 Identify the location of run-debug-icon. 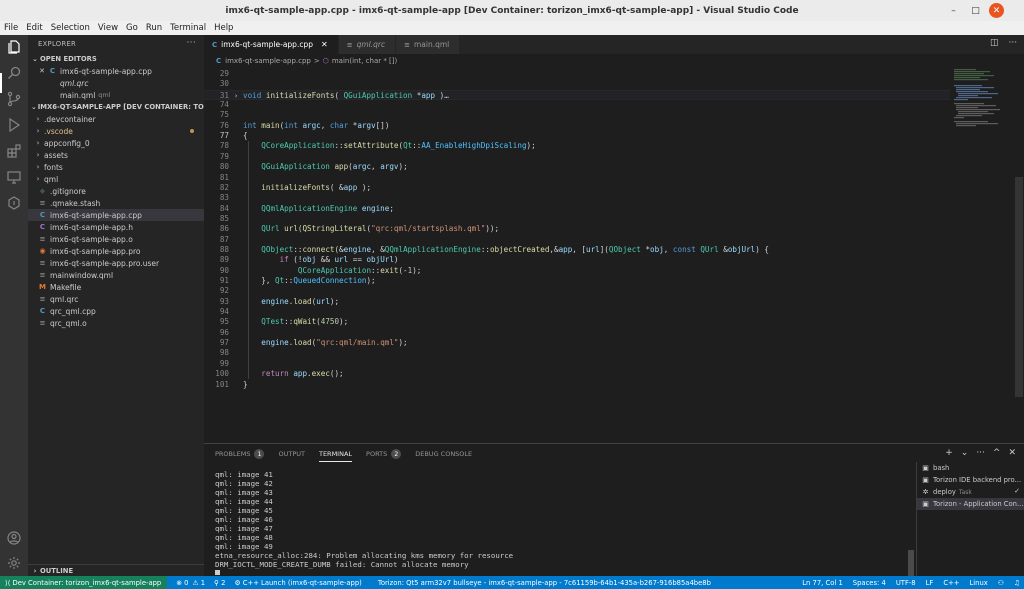
(14, 125).